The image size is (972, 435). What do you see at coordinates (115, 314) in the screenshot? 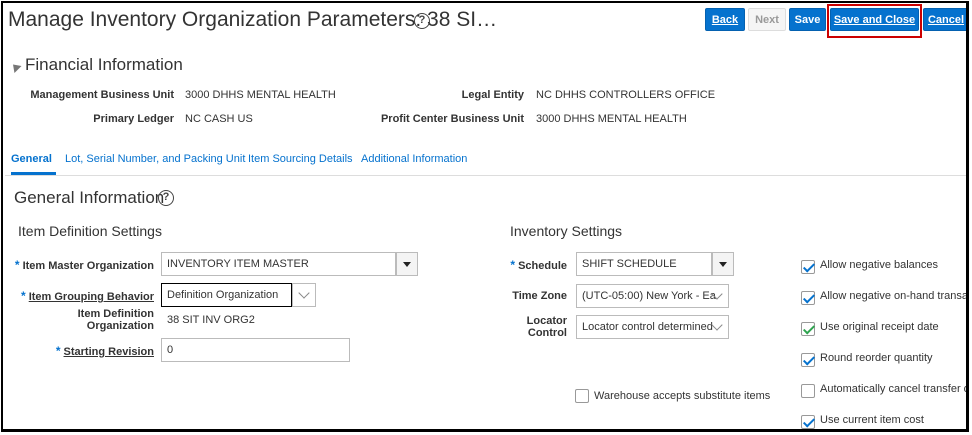
I see `item-def-org-label-line1: Item Definition` at bounding box center [115, 314].